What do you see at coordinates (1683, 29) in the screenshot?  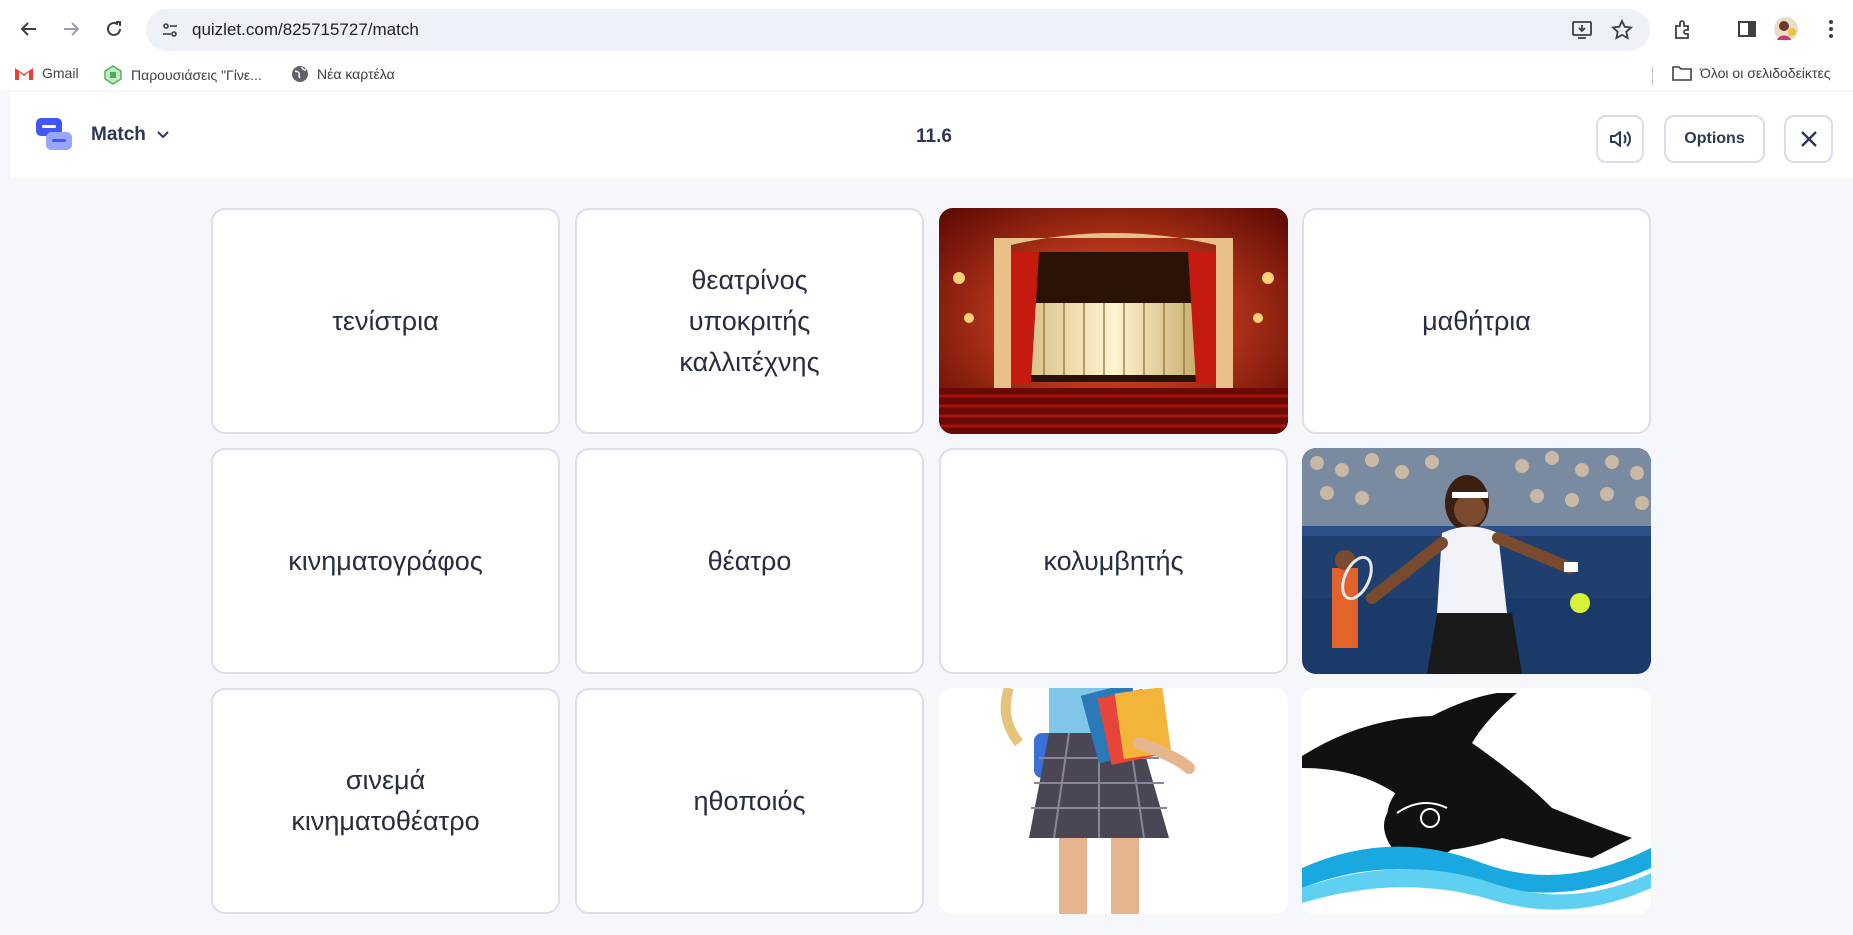 I see `extensions-icon` at bounding box center [1683, 29].